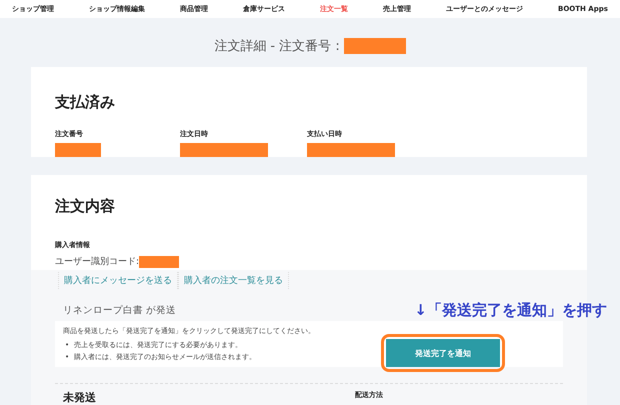  What do you see at coordinates (97, 262) in the screenshot?
I see `buyer-code-label: ユーザー識別コード:` at bounding box center [97, 262].